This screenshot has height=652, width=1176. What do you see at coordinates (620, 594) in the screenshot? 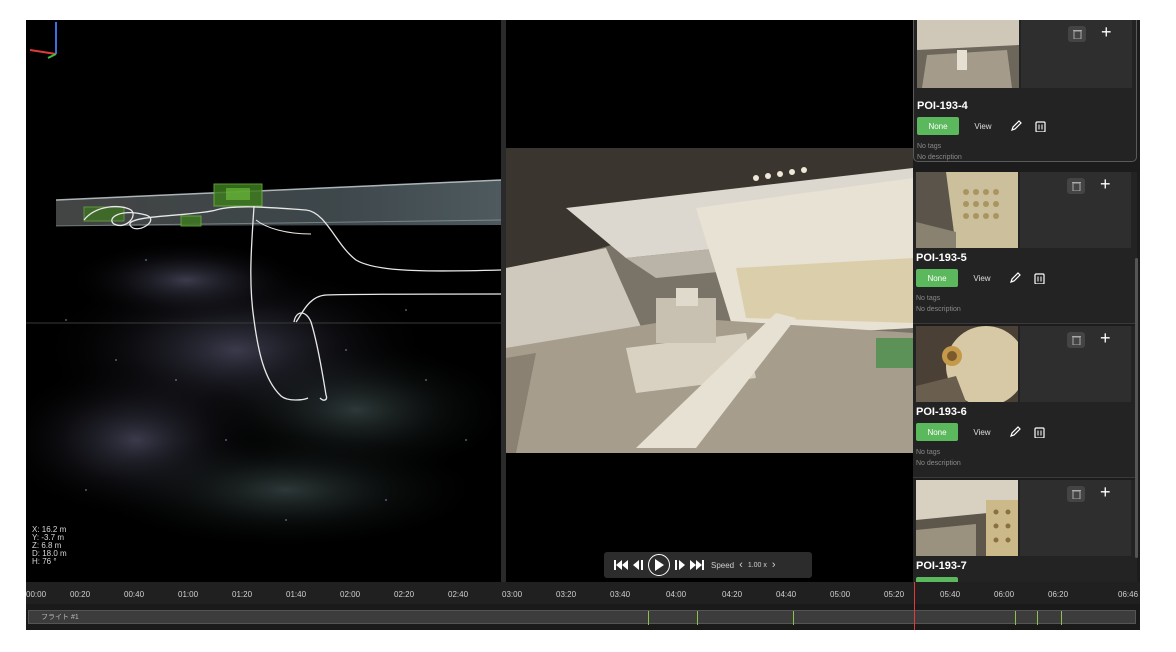
I see `timeline-tick-label: 03:40` at bounding box center [620, 594].